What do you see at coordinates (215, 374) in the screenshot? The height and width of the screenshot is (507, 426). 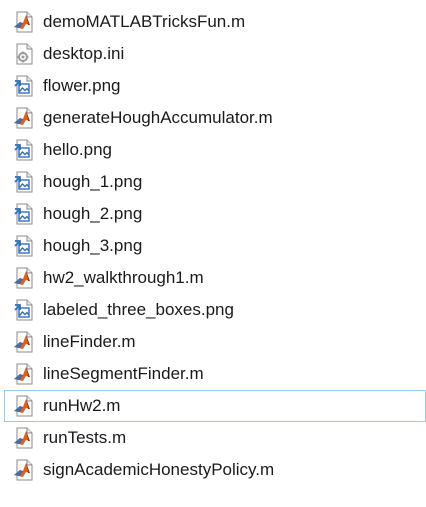 I see `file-row-linesegmentfinder: lineSegmentFinder.m` at bounding box center [215, 374].